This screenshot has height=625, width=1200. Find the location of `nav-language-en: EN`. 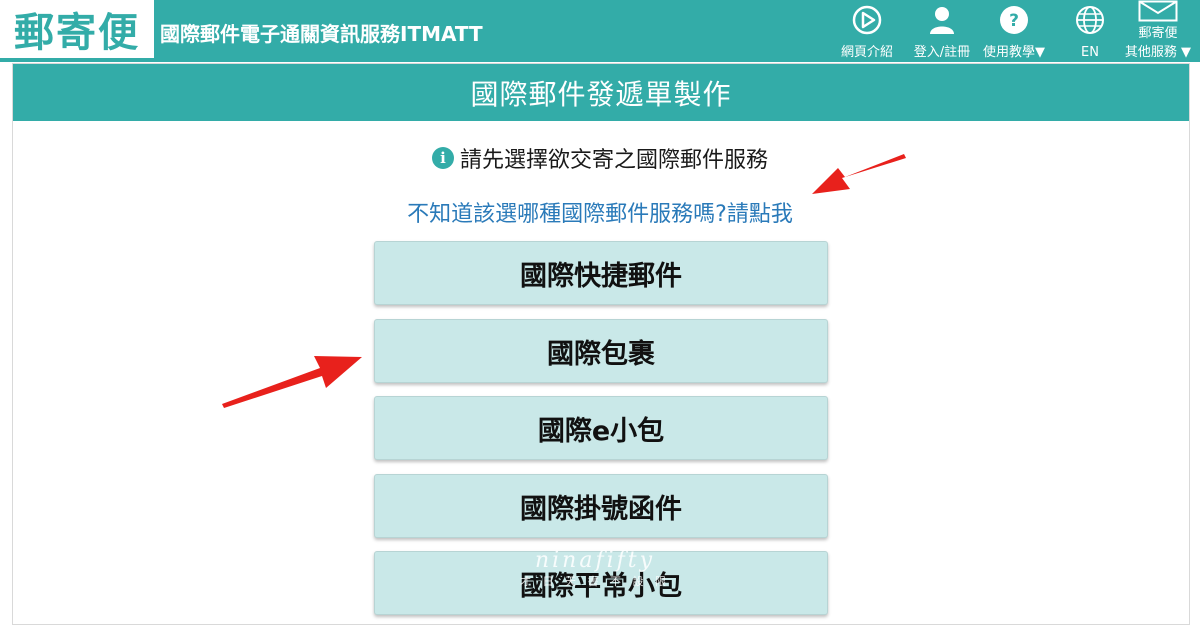

nav-language-en: EN is located at coordinates (1090, 32).